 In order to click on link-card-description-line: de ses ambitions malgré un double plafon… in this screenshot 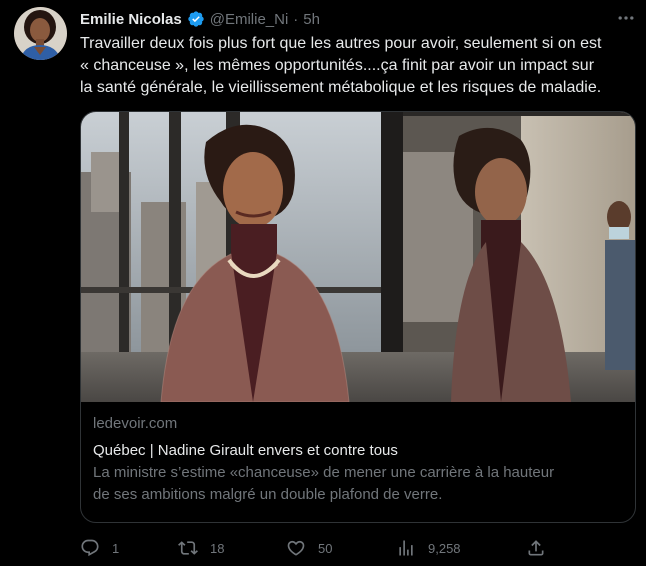, I will do `click(268, 494)`.